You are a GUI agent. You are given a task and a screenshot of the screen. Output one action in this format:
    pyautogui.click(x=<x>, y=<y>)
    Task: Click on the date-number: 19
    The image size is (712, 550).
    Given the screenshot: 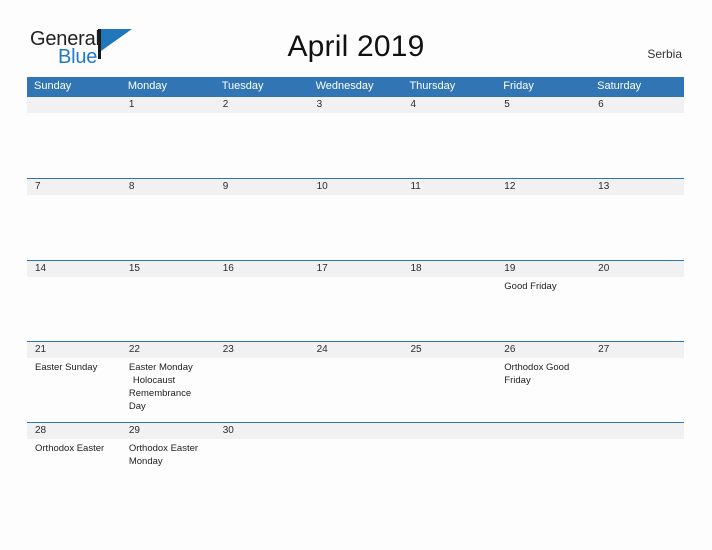 What is the action you would take?
    pyautogui.click(x=543, y=269)
    